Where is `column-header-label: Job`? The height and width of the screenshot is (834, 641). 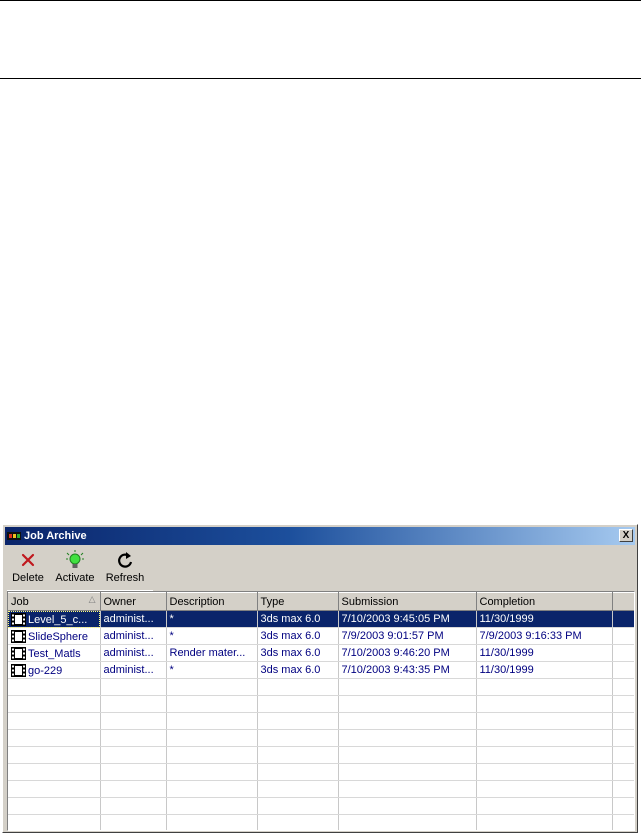 column-header-label: Job is located at coordinates (20, 601).